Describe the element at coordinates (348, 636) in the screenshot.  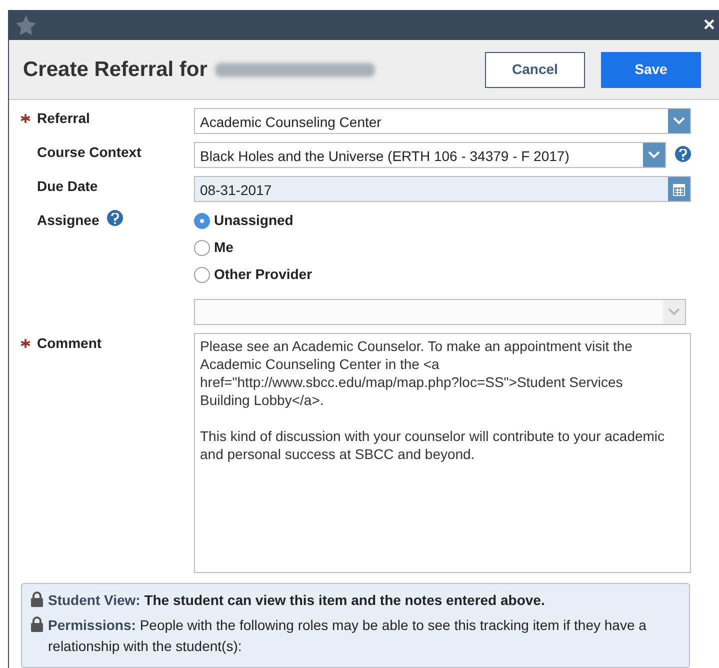
I see `notice-text: Permissions: People with the following roles may be able to see this tracking item if they have a relationship with the student(s):` at that location.